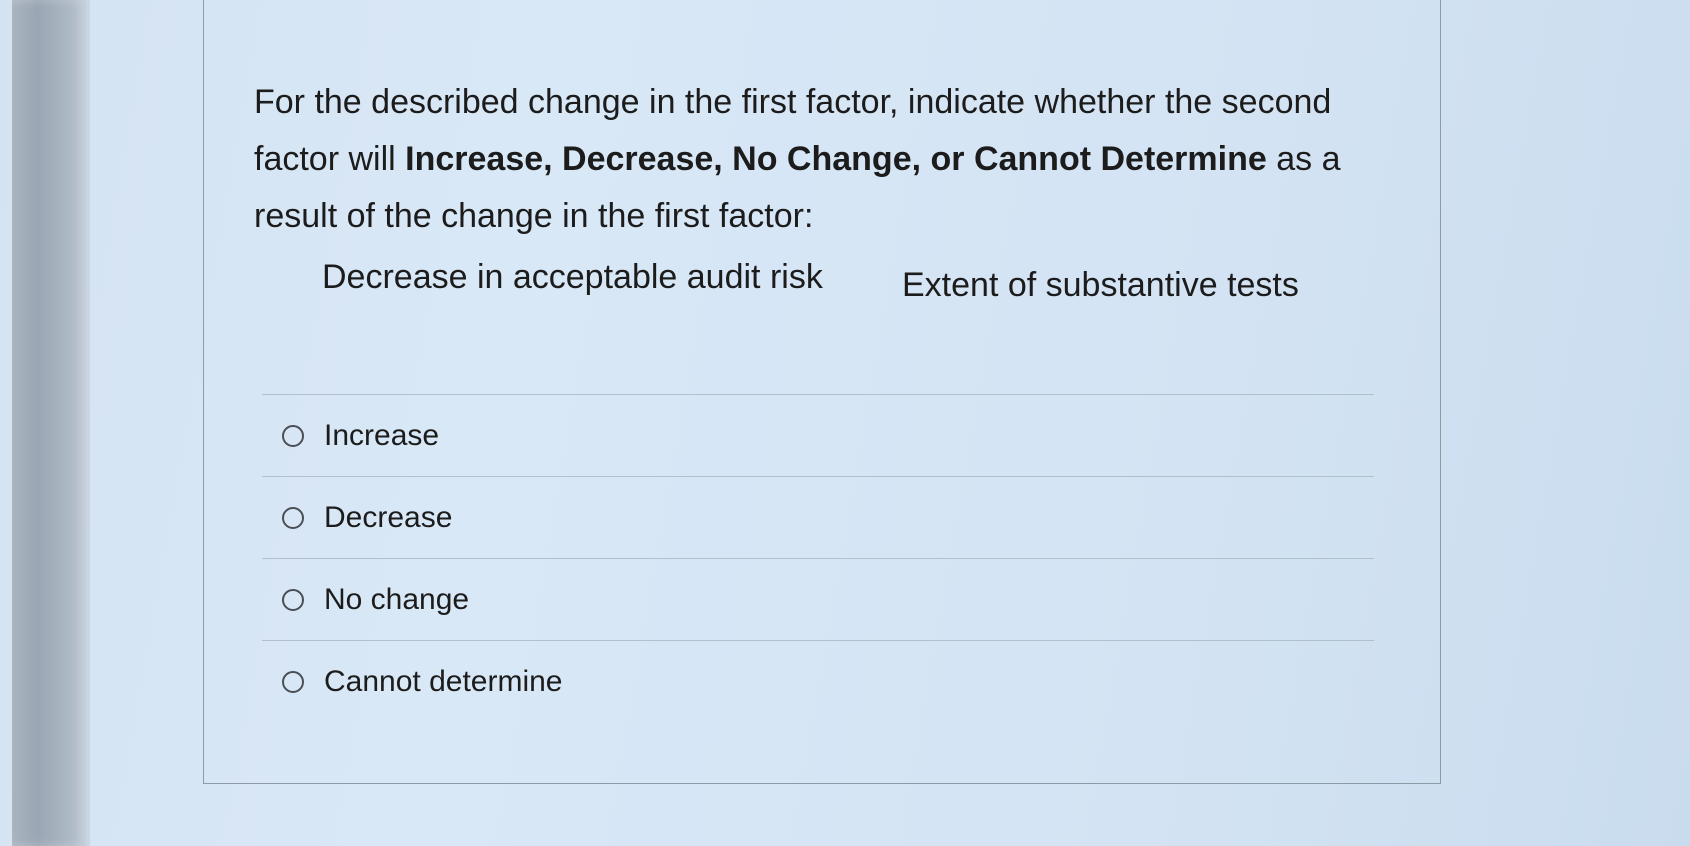 The image size is (1690, 846). What do you see at coordinates (818, 681) in the screenshot?
I see `option-cannot-determine: Cannot determine` at bounding box center [818, 681].